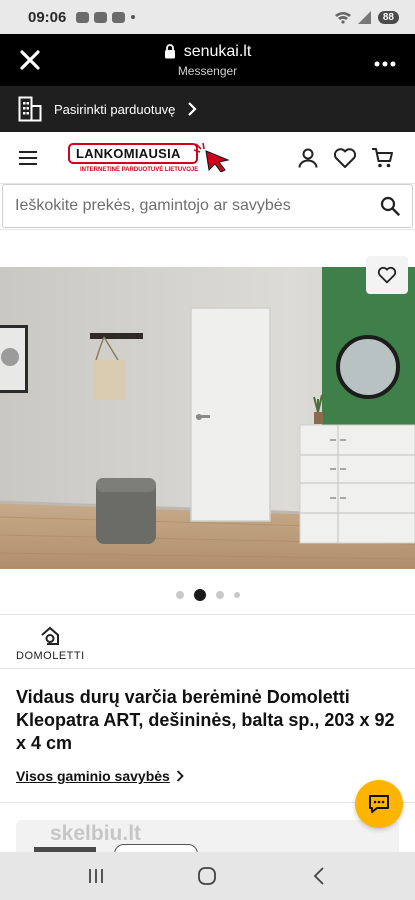  I want to click on recents-icon, so click(95, 876).